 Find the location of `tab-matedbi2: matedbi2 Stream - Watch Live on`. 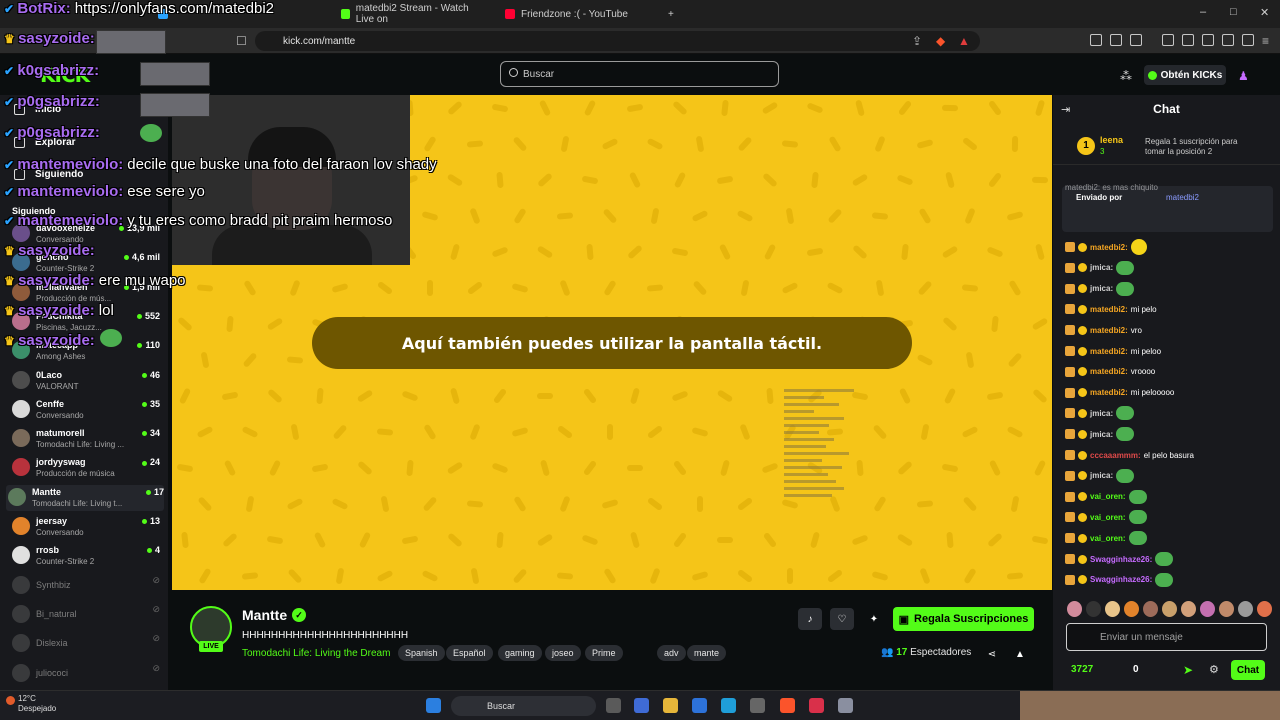

tab-matedbi2: matedbi2 Stream - Watch Live on is located at coordinates (413, 14).